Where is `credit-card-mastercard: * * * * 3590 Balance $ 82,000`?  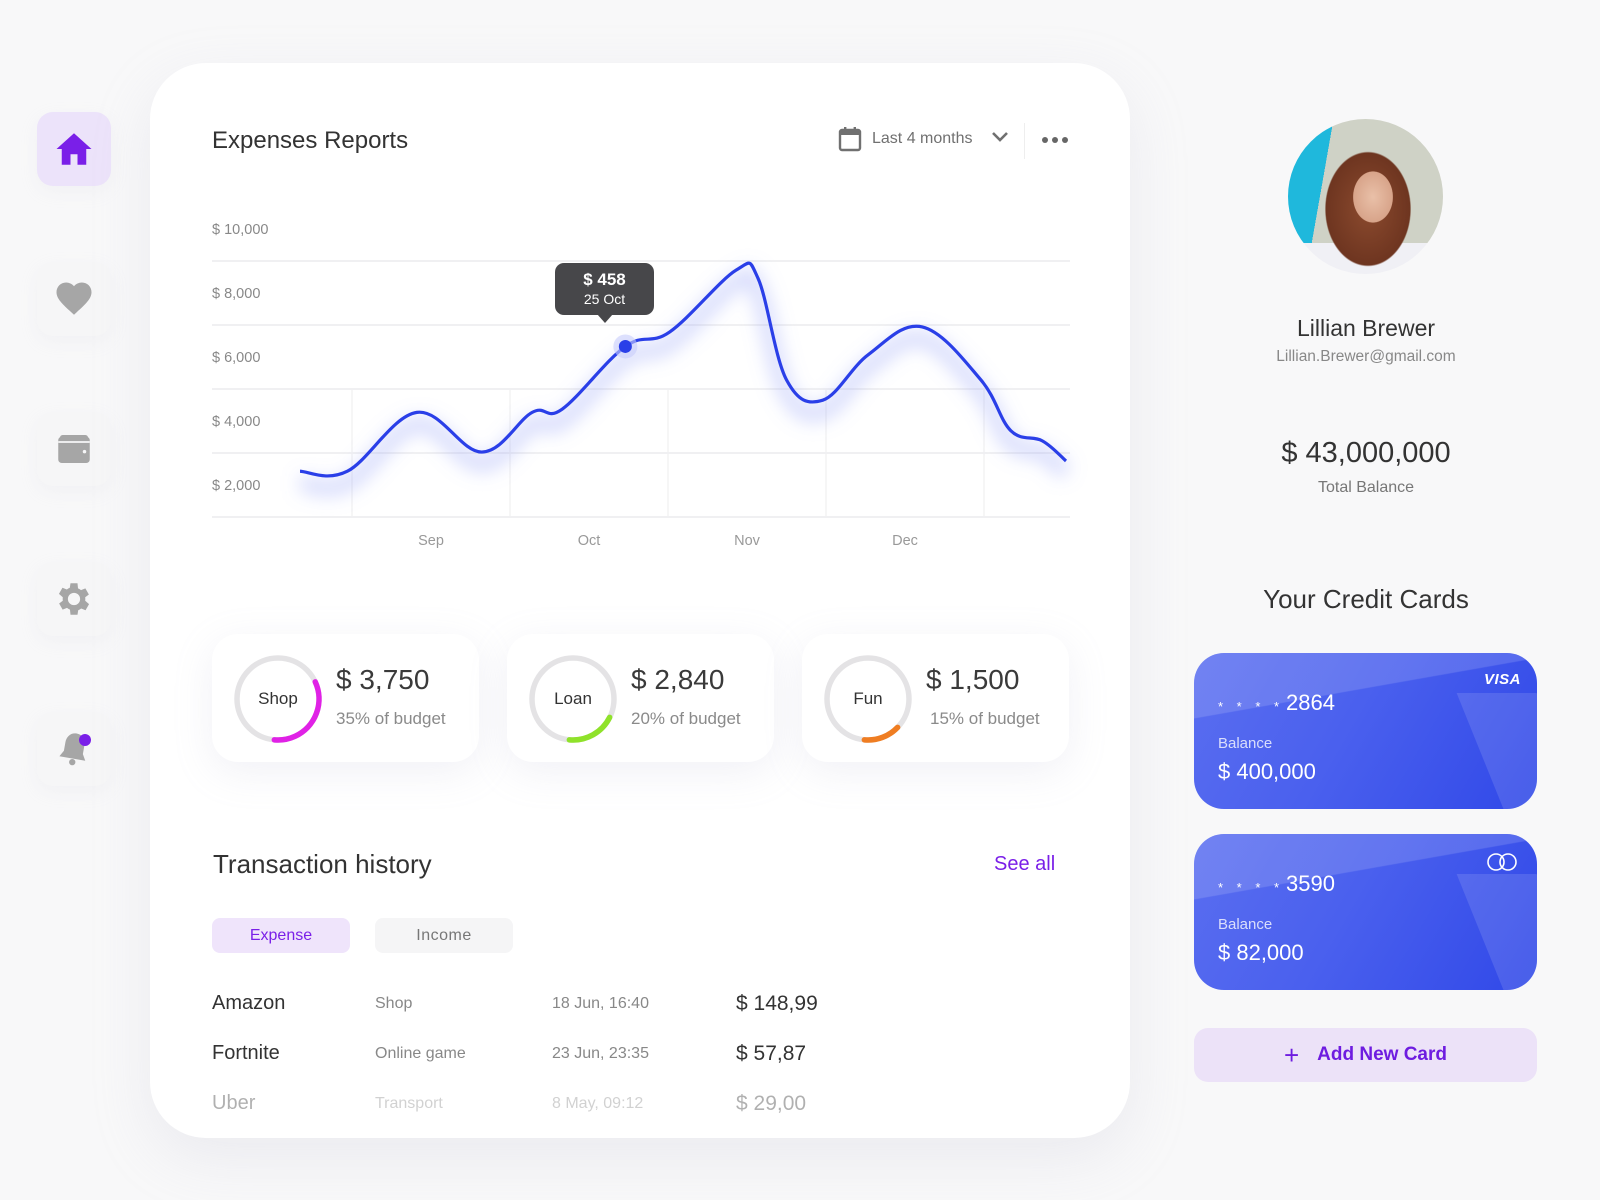
credit-card-mastercard: * * * * 3590 Balance $ 82,000 is located at coordinates (1365, 912).